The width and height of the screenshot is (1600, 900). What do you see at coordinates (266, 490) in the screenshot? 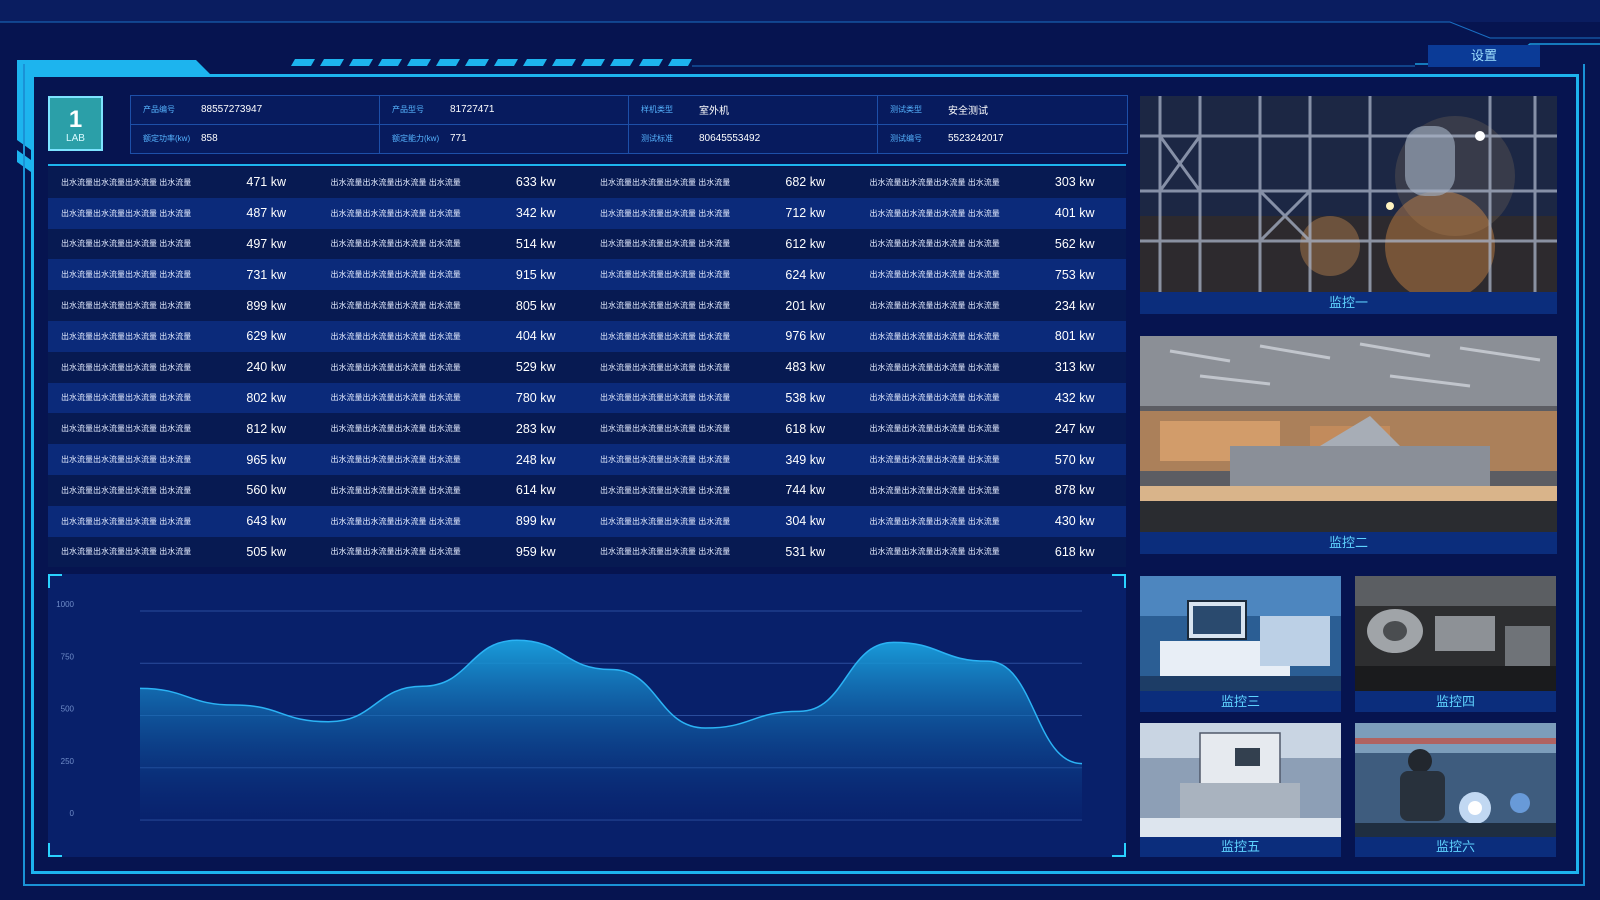
I see `cell-value: 560 kw` at bounding box center [266, 490].